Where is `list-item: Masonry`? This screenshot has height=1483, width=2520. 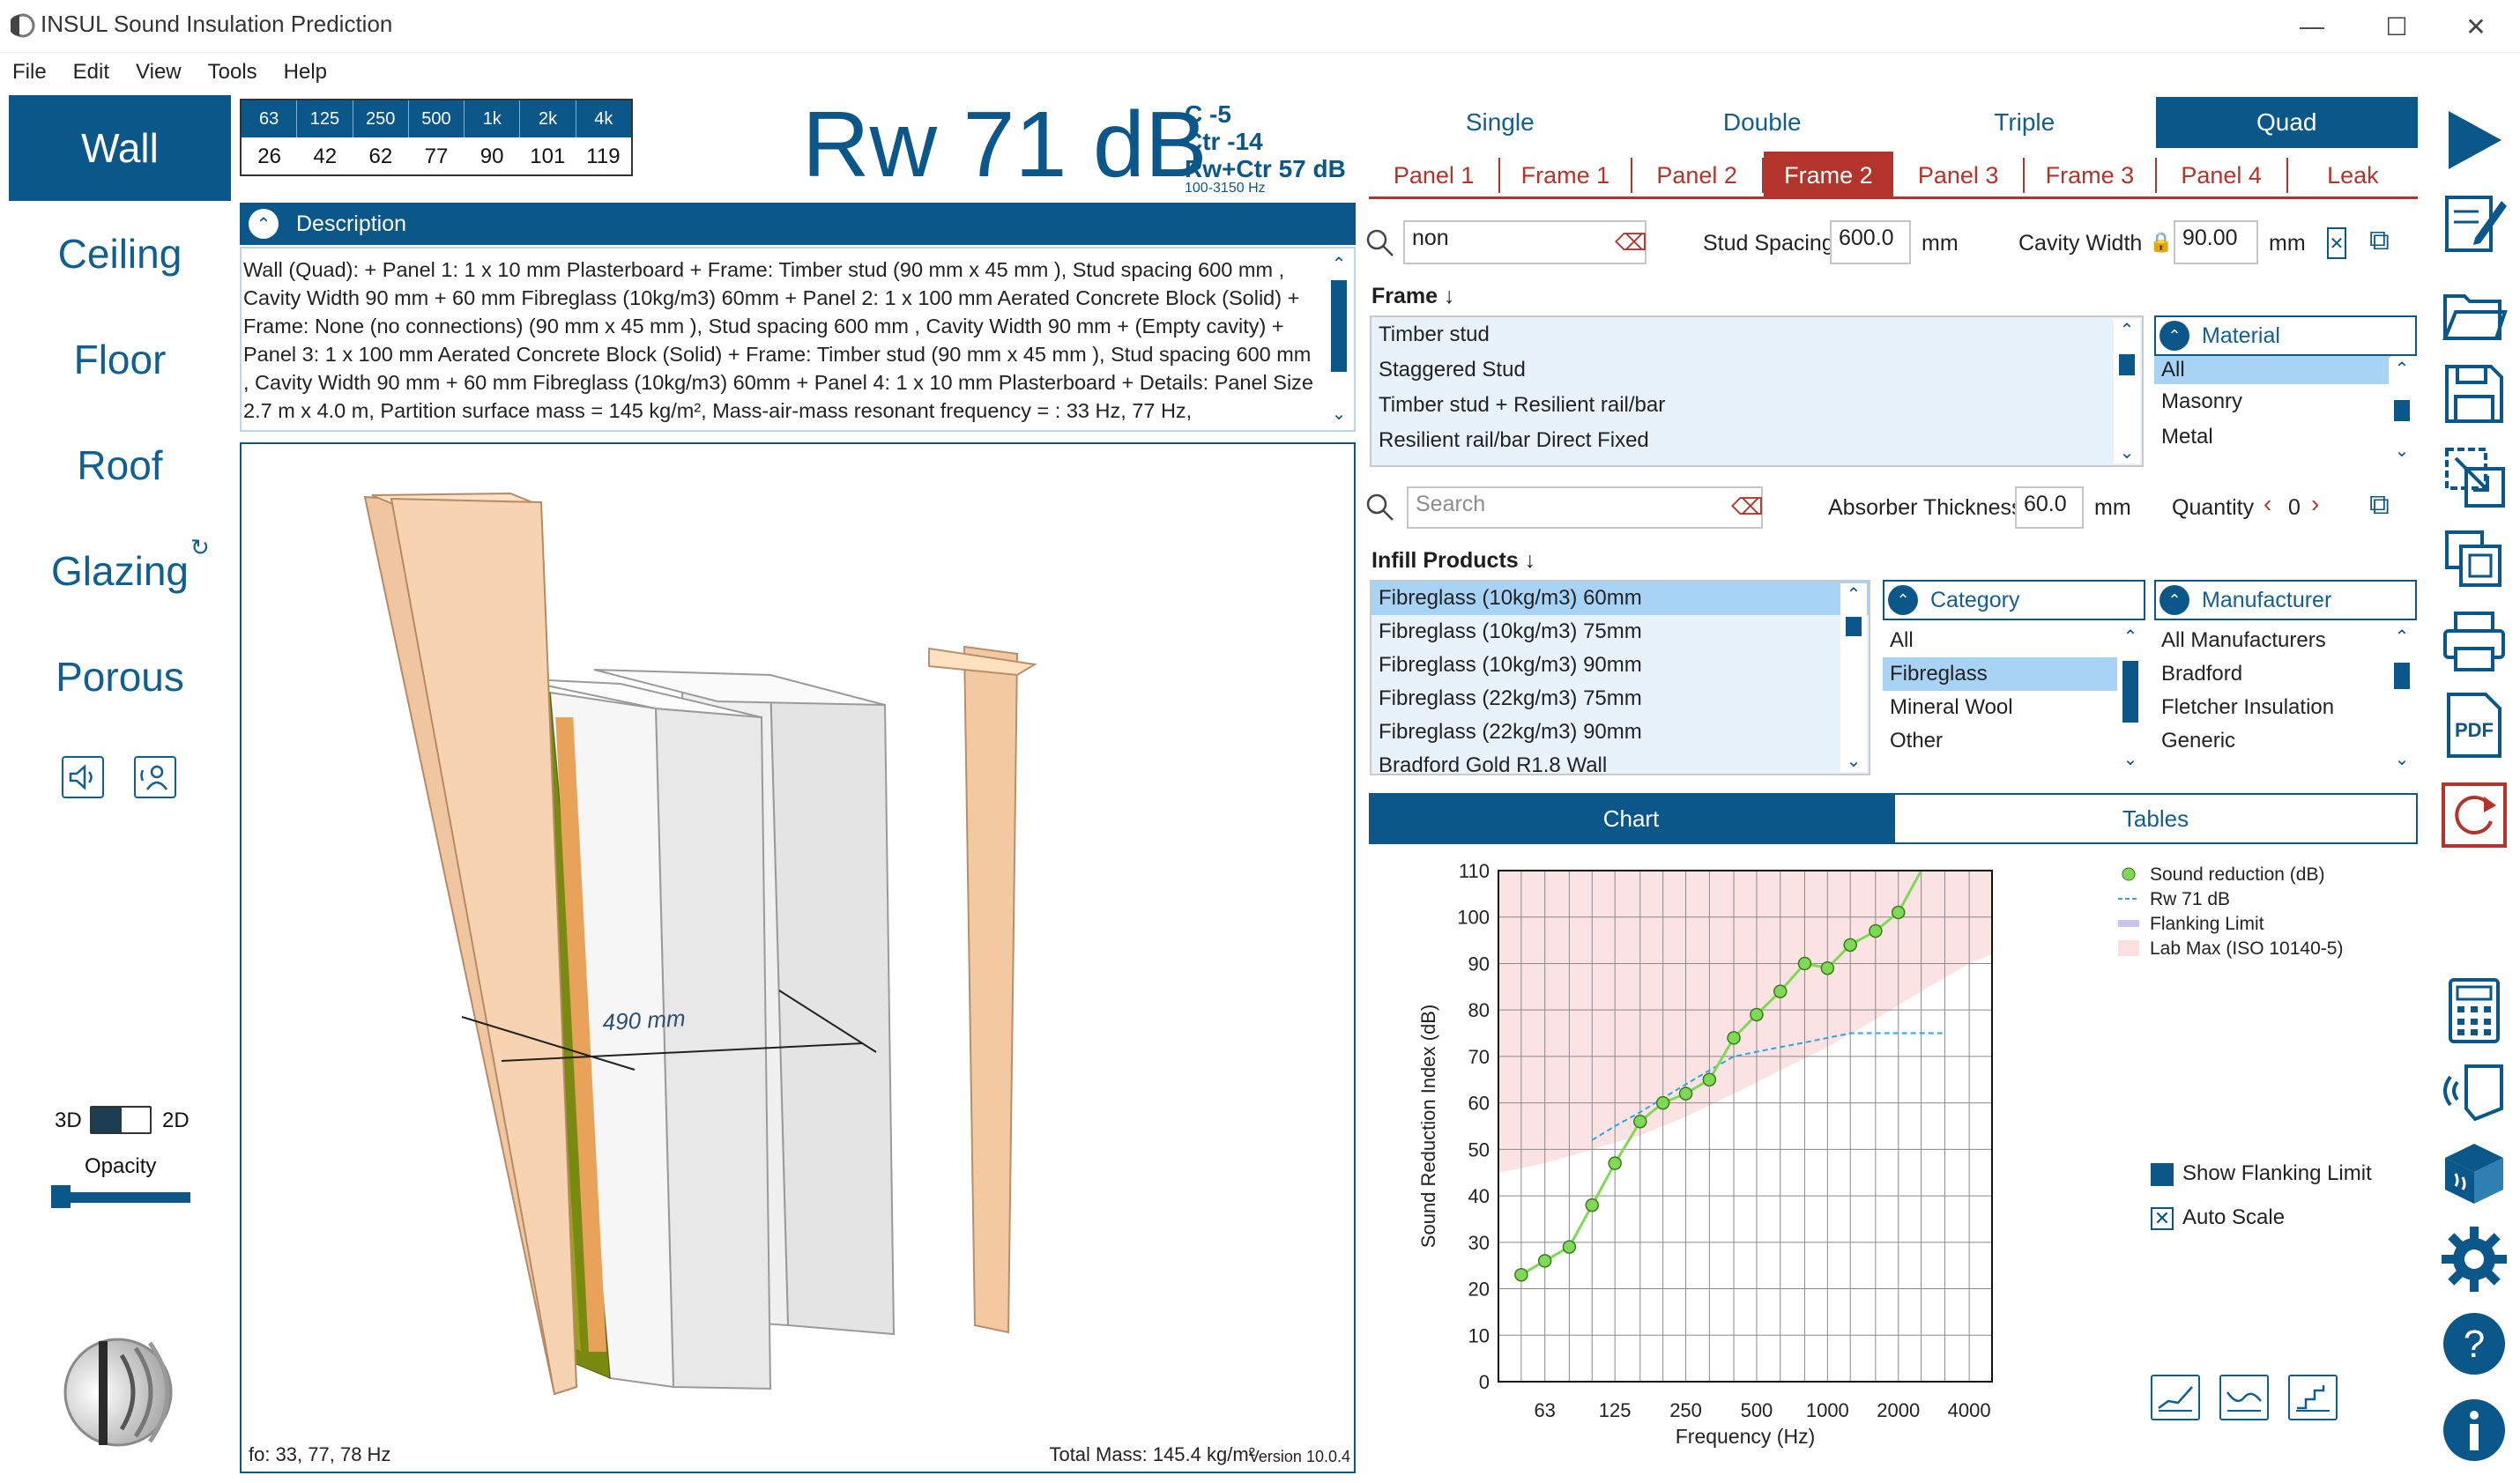
list-item: Masonry is located at coordinates (2285, 401).